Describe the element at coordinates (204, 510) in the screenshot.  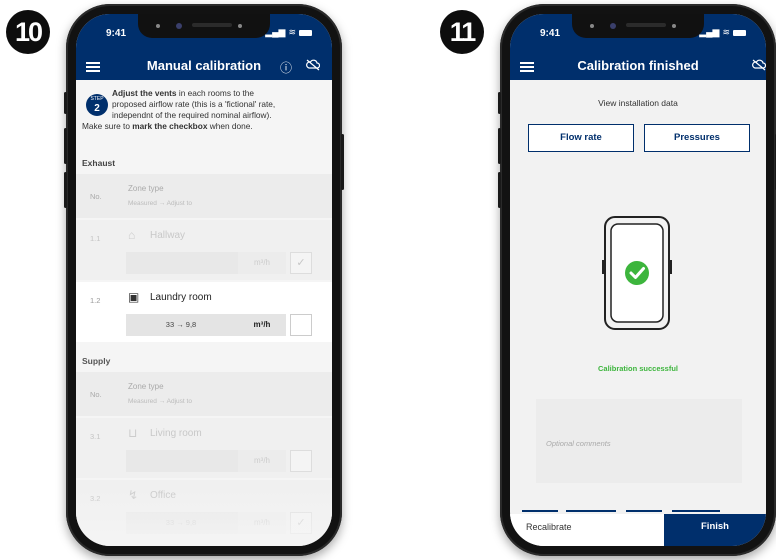
I see `table-row: 3.2 ↯ Office 33 → 9,8 m³/h ✓` at that location.